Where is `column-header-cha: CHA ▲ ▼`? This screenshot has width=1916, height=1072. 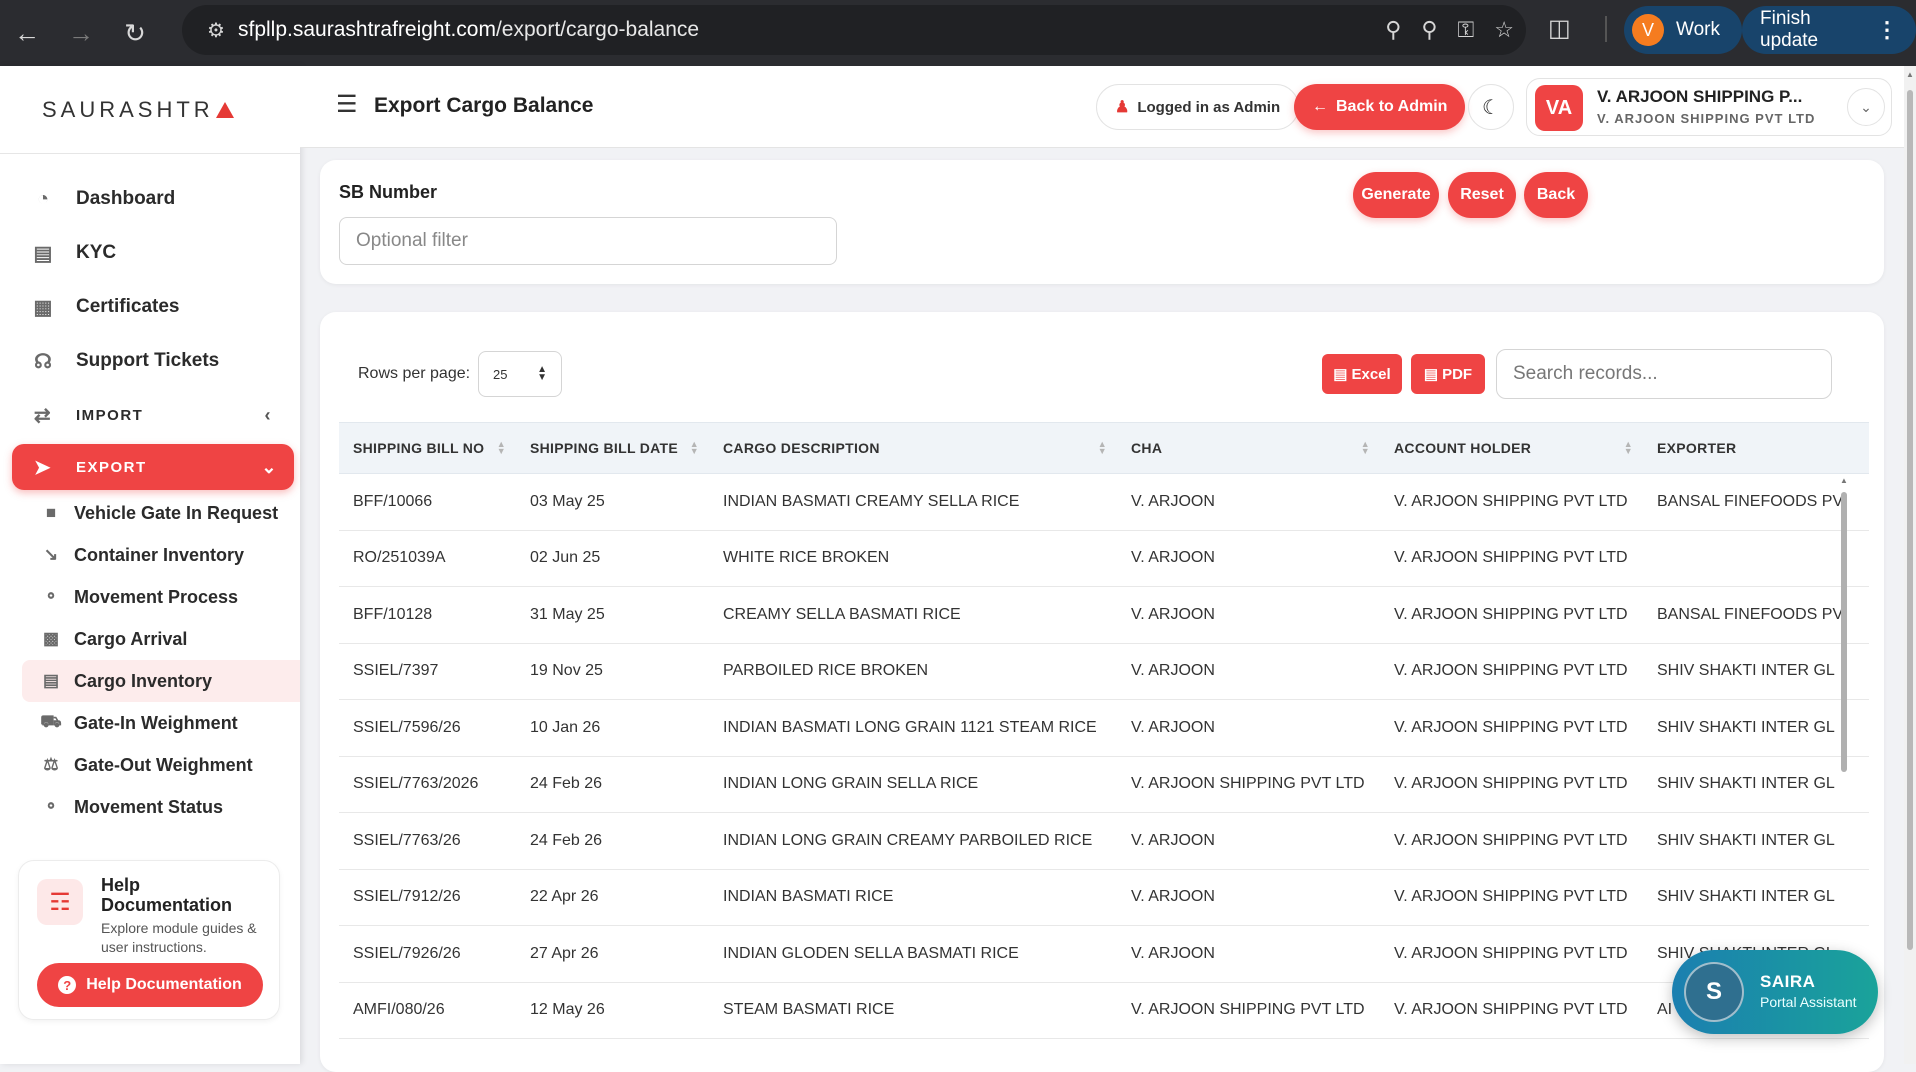 column-header-cha: CHA ▲ ▼ is located at coordinates (1248, 448).